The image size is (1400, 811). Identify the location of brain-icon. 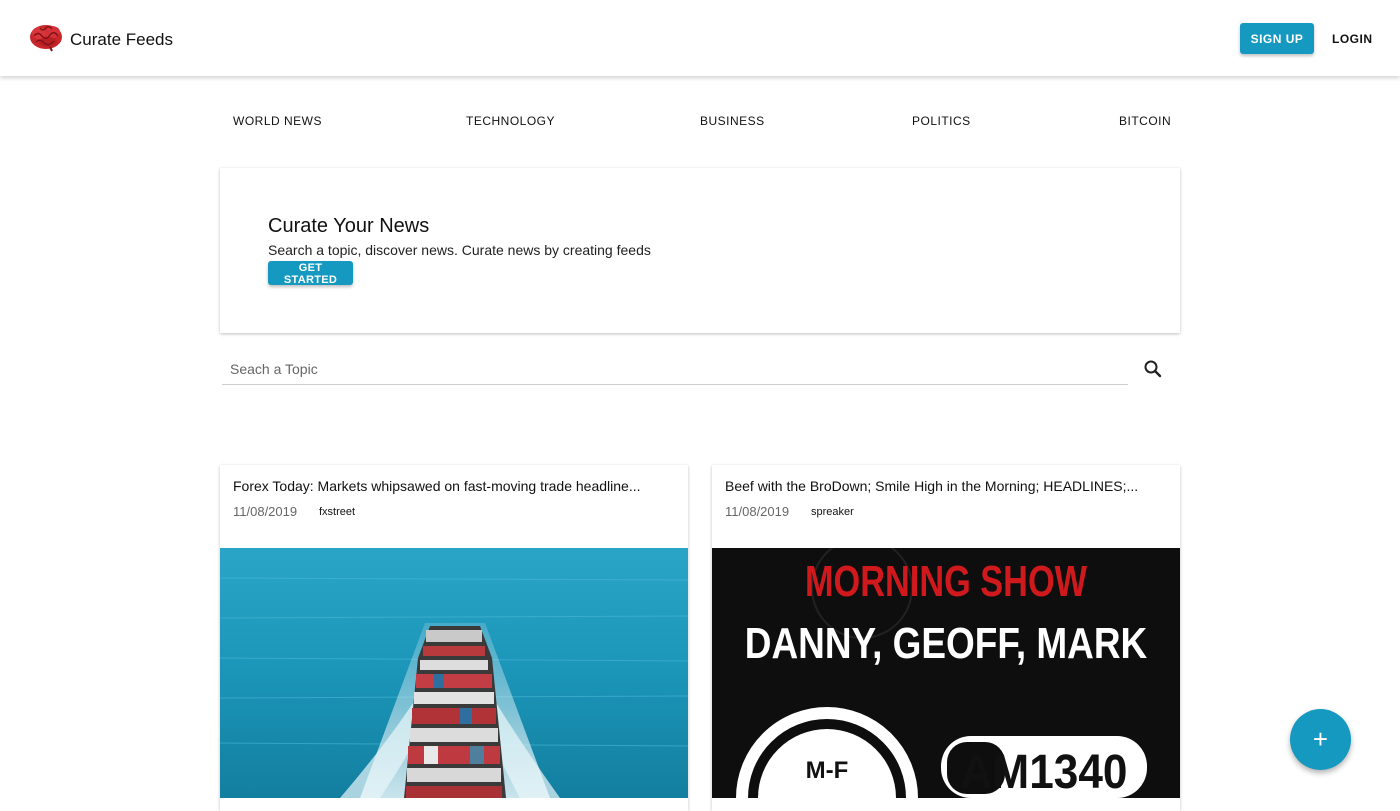
(46, 39).